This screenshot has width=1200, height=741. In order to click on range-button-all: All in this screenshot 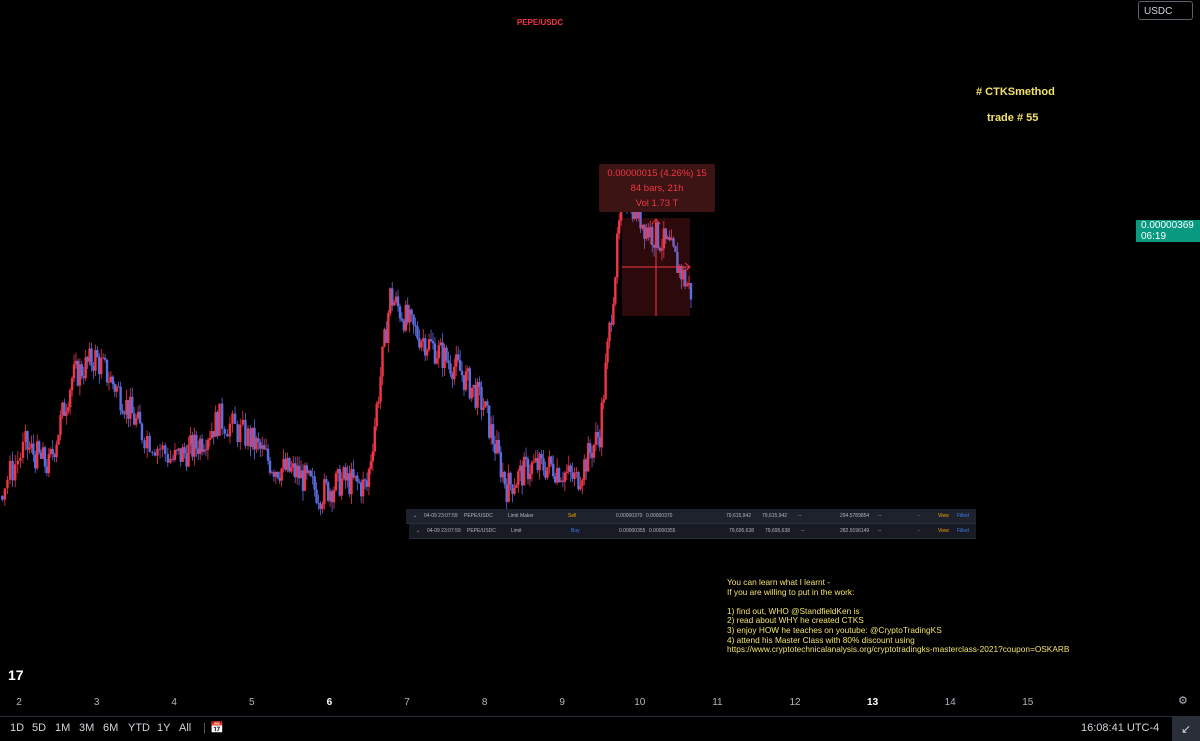, I will do `click(185, 728)`.